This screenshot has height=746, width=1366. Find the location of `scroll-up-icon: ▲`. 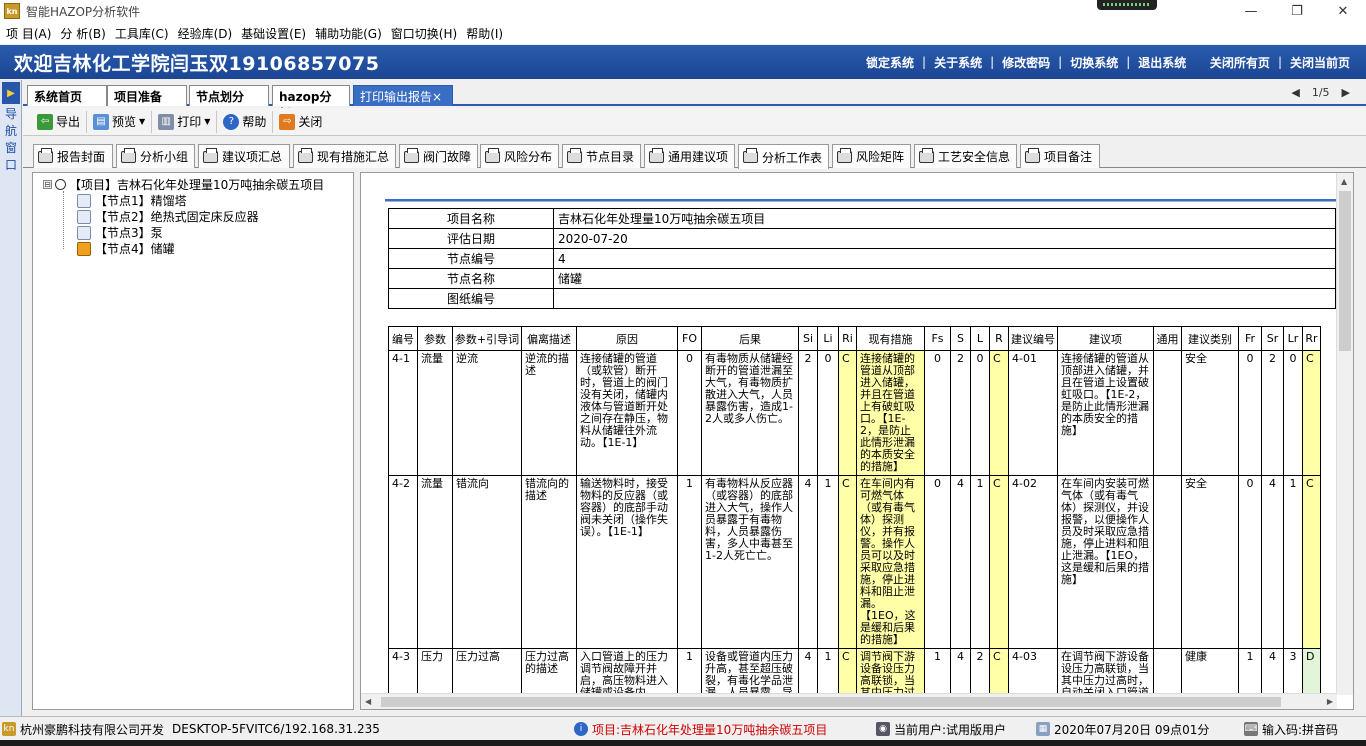

scroll-up-icon: ▲ is located at coordinates (1344, 181).